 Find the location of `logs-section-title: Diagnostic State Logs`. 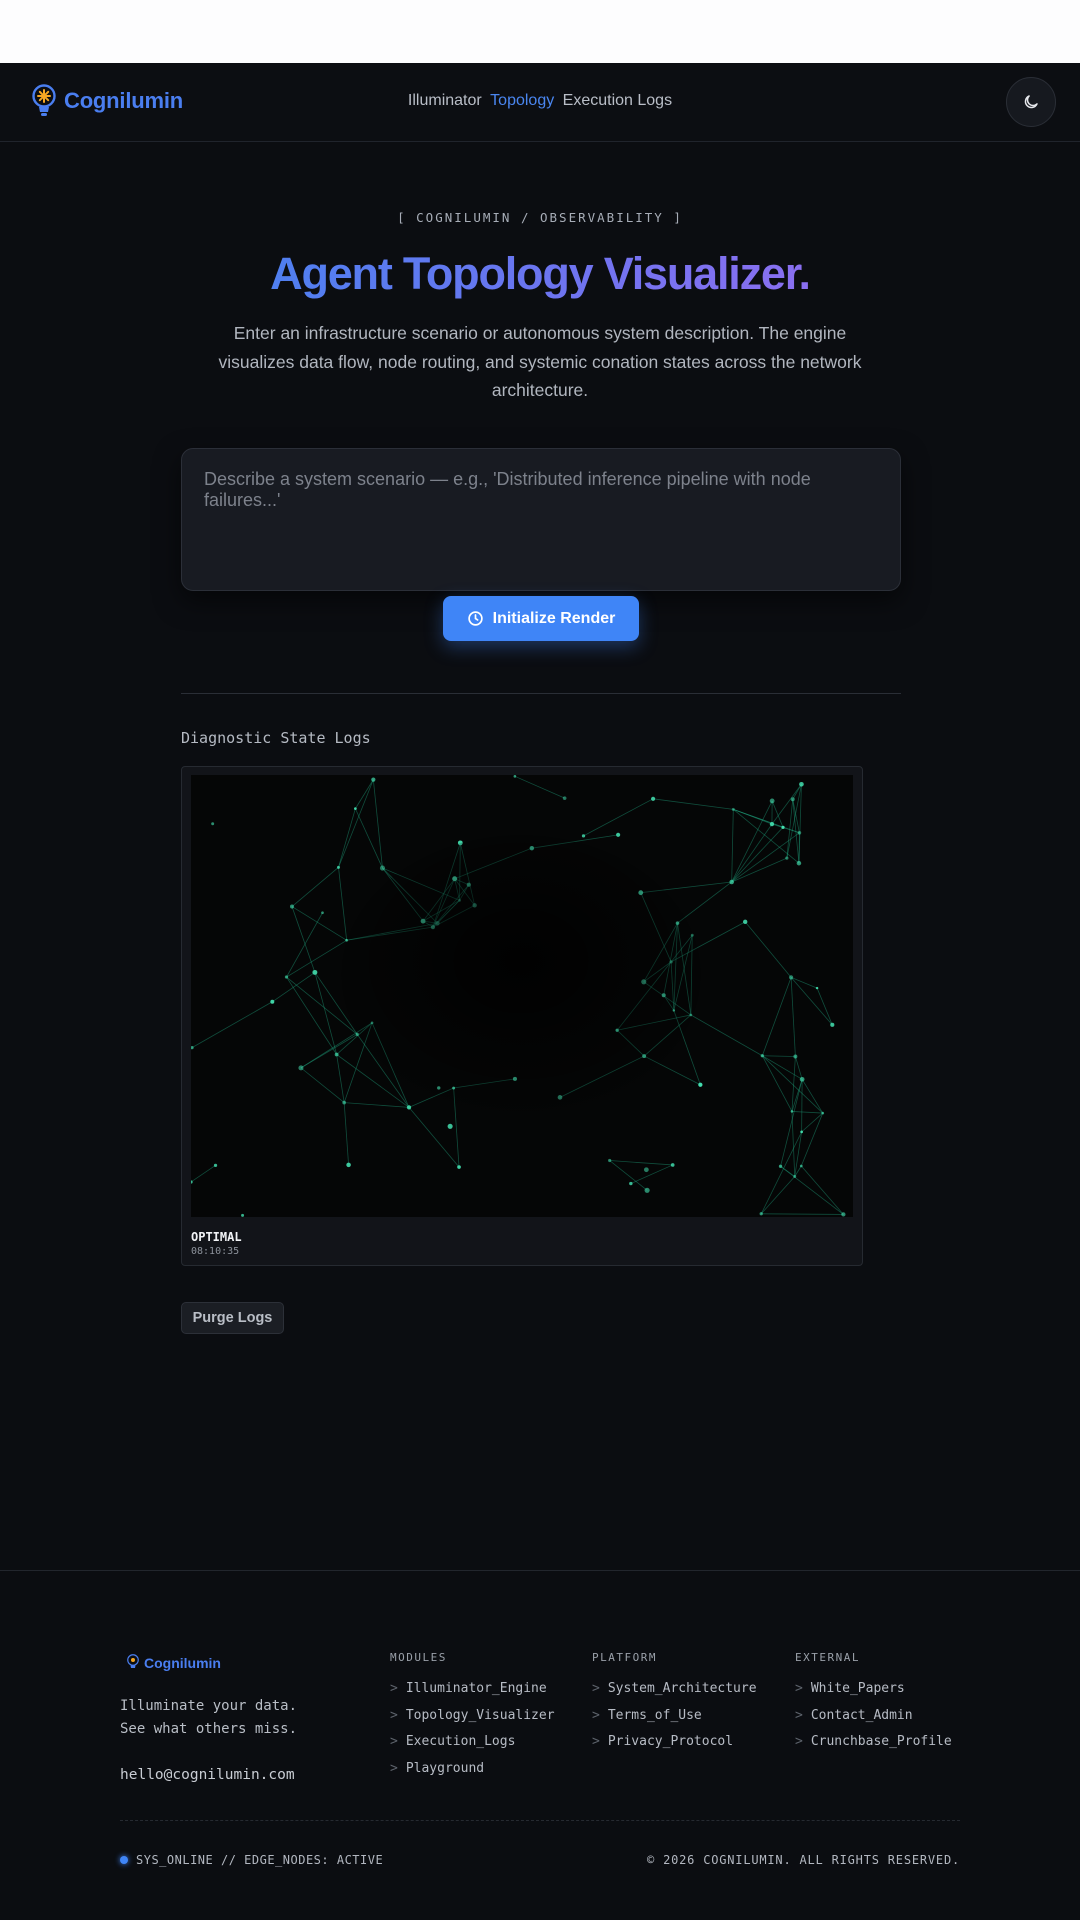

logs-section-title: Diagnostic State Logs is located at coordinates (276, 738).